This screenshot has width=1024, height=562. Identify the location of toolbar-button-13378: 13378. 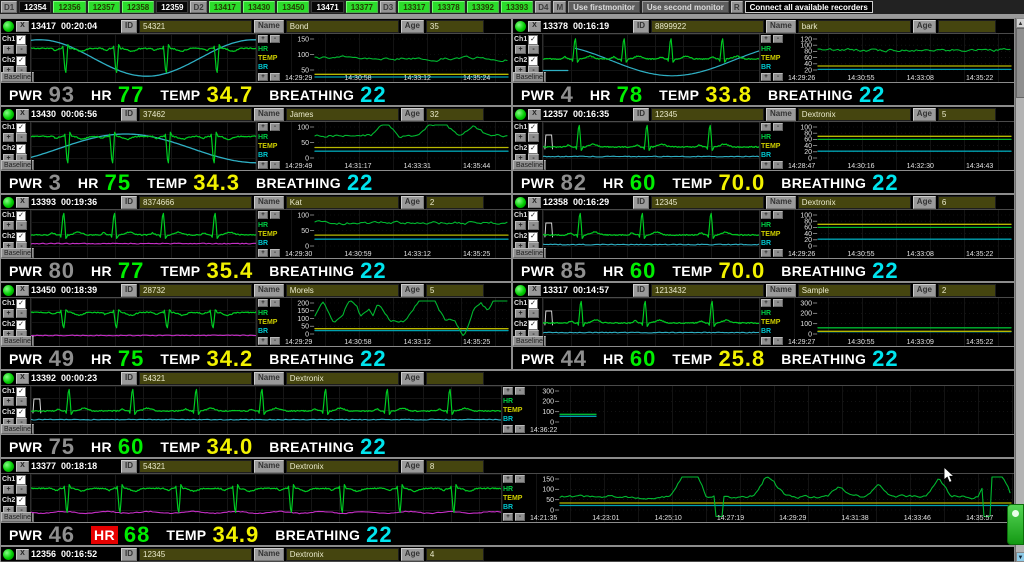
(448, 7).